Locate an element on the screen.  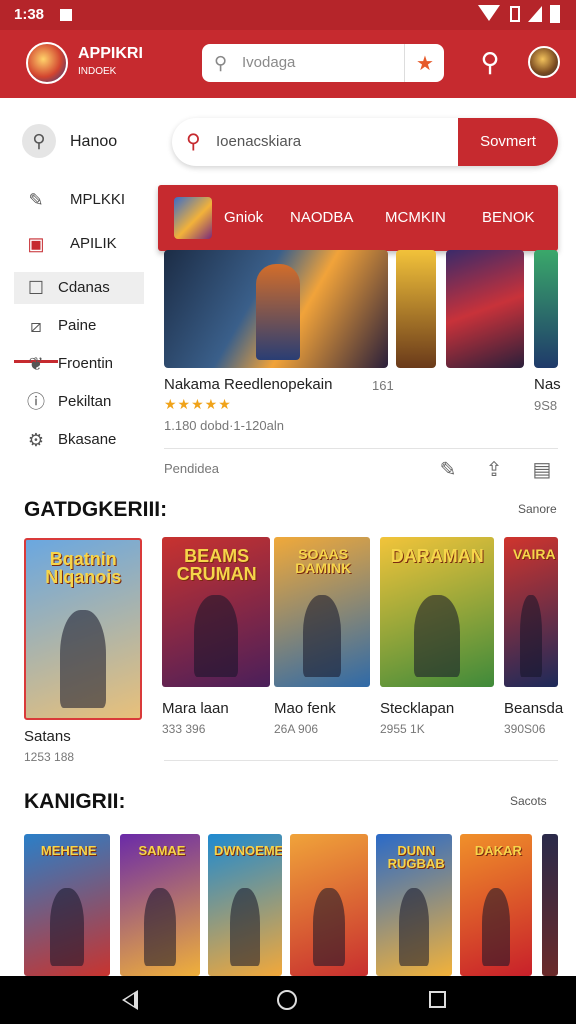
tab-naodba: NAODBA is located at coordinates (321, 217).